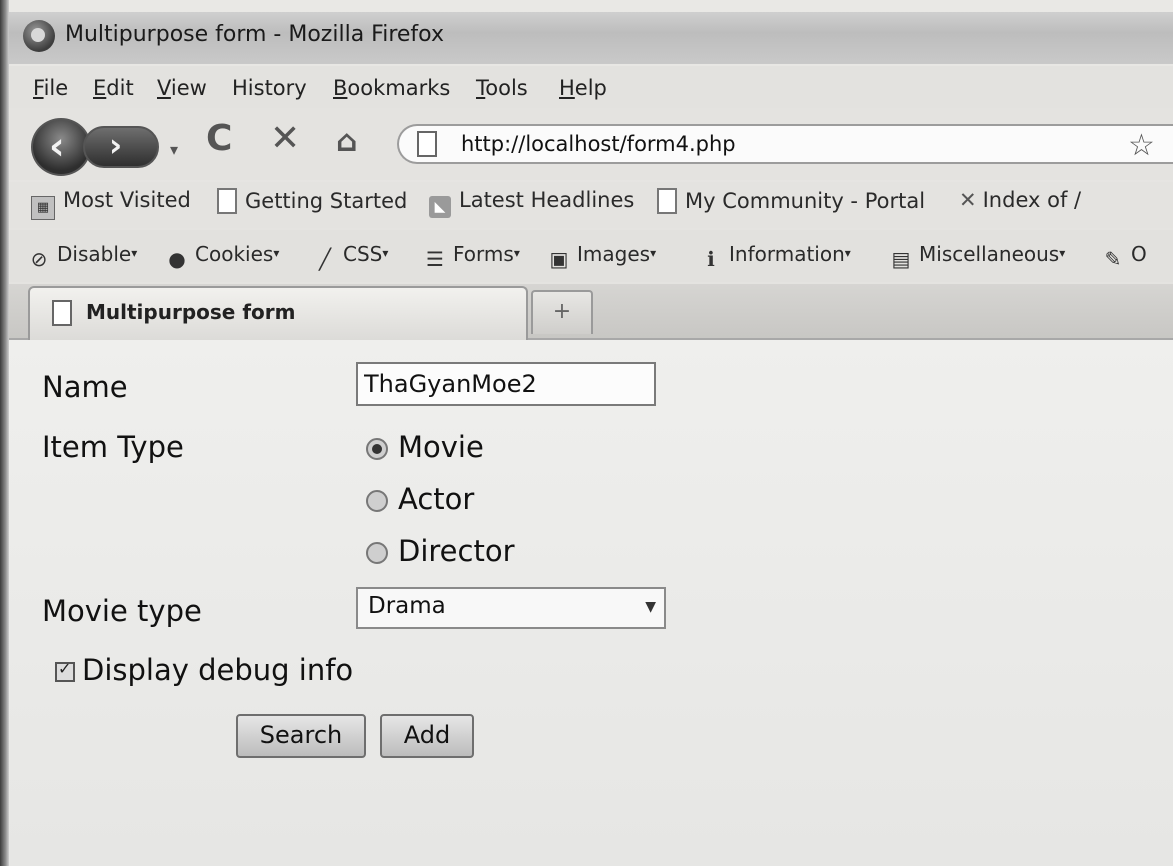 This screenshot has height=866, width=1173. Describe the element at coordinates (377, 501) in the screenshot. I see `radio-actor` at that location.